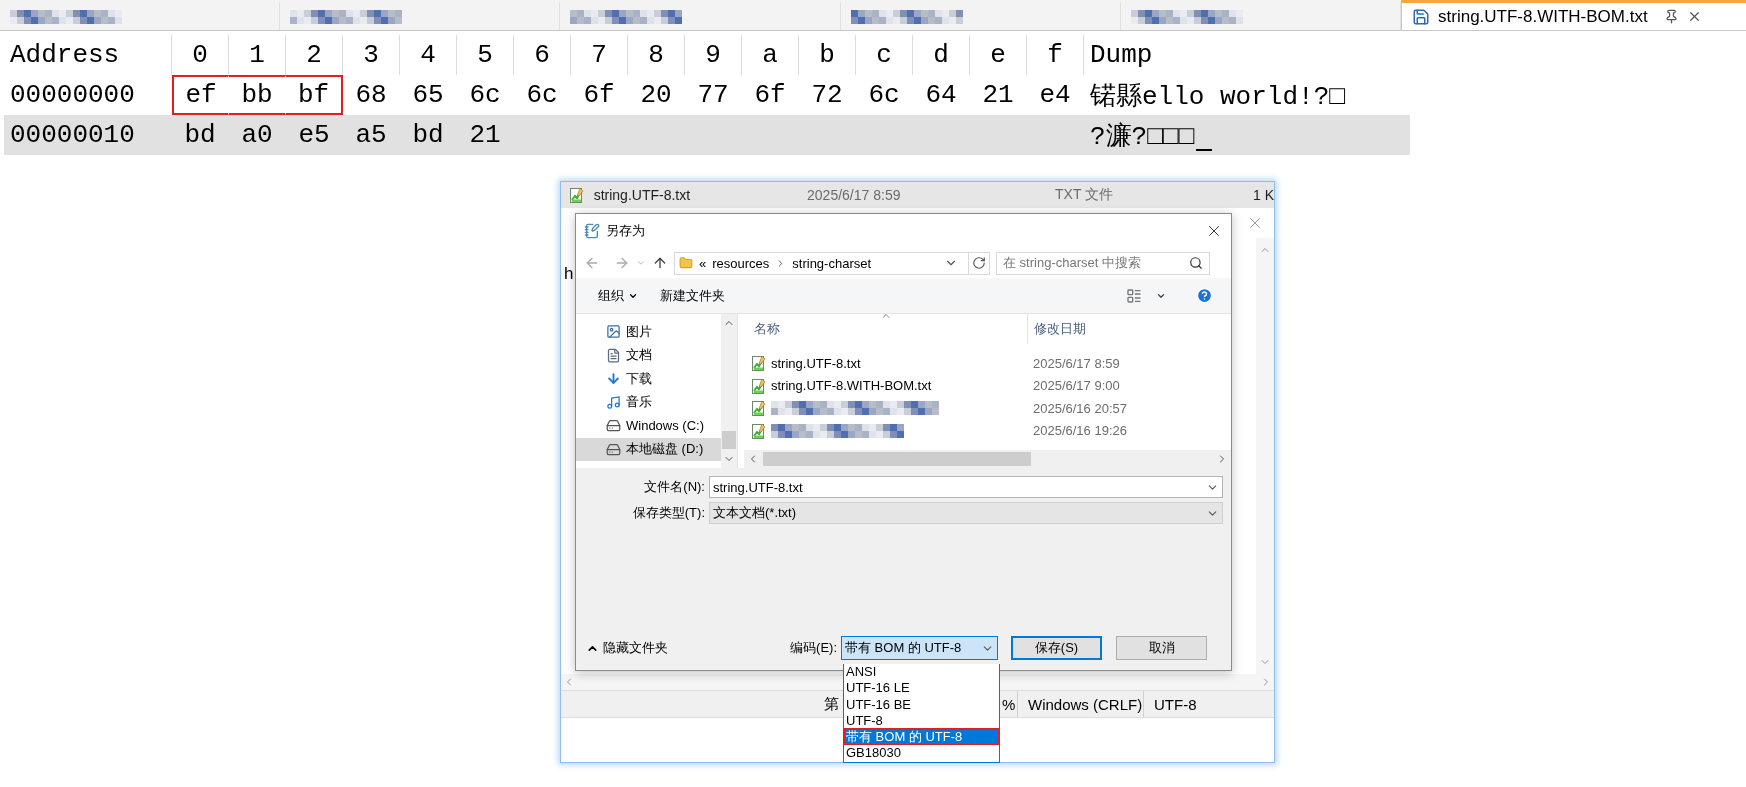 This screenshot has width=1746, height=787. Describe the element at coordinates (703, 263) in the screenshot. I see `path-prefix: «` at that location.